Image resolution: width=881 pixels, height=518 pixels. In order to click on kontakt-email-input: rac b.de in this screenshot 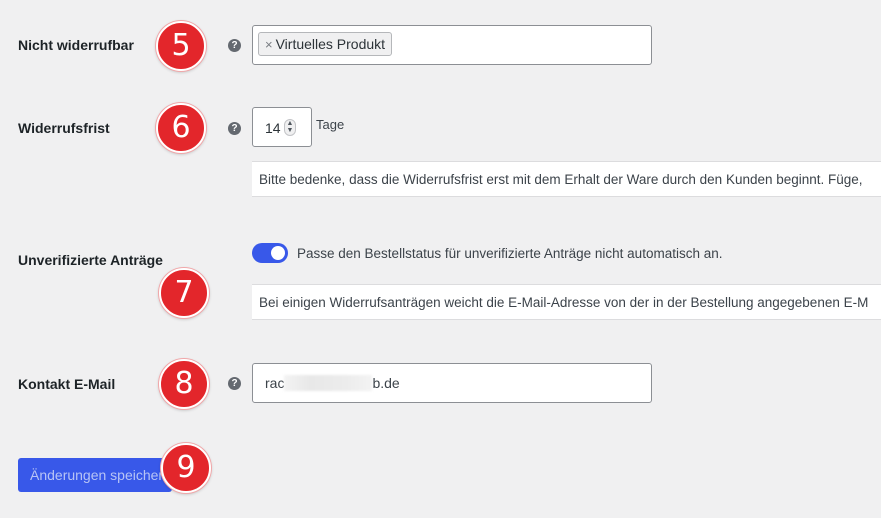, I will do `click(452, 383)`.